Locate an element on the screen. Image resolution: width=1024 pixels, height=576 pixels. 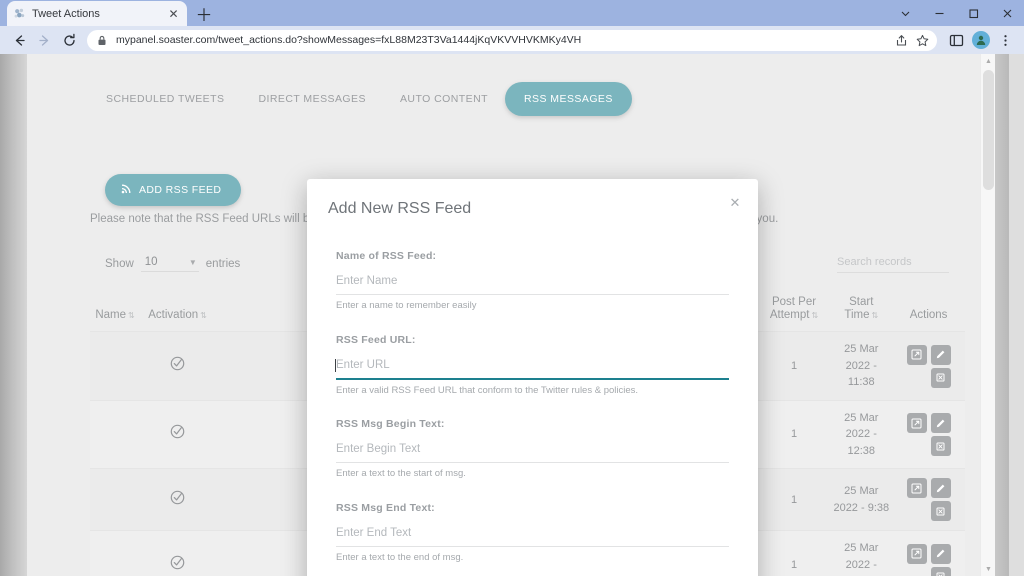
modal-close-icon: ✕ is located at coordinates (735, 203).